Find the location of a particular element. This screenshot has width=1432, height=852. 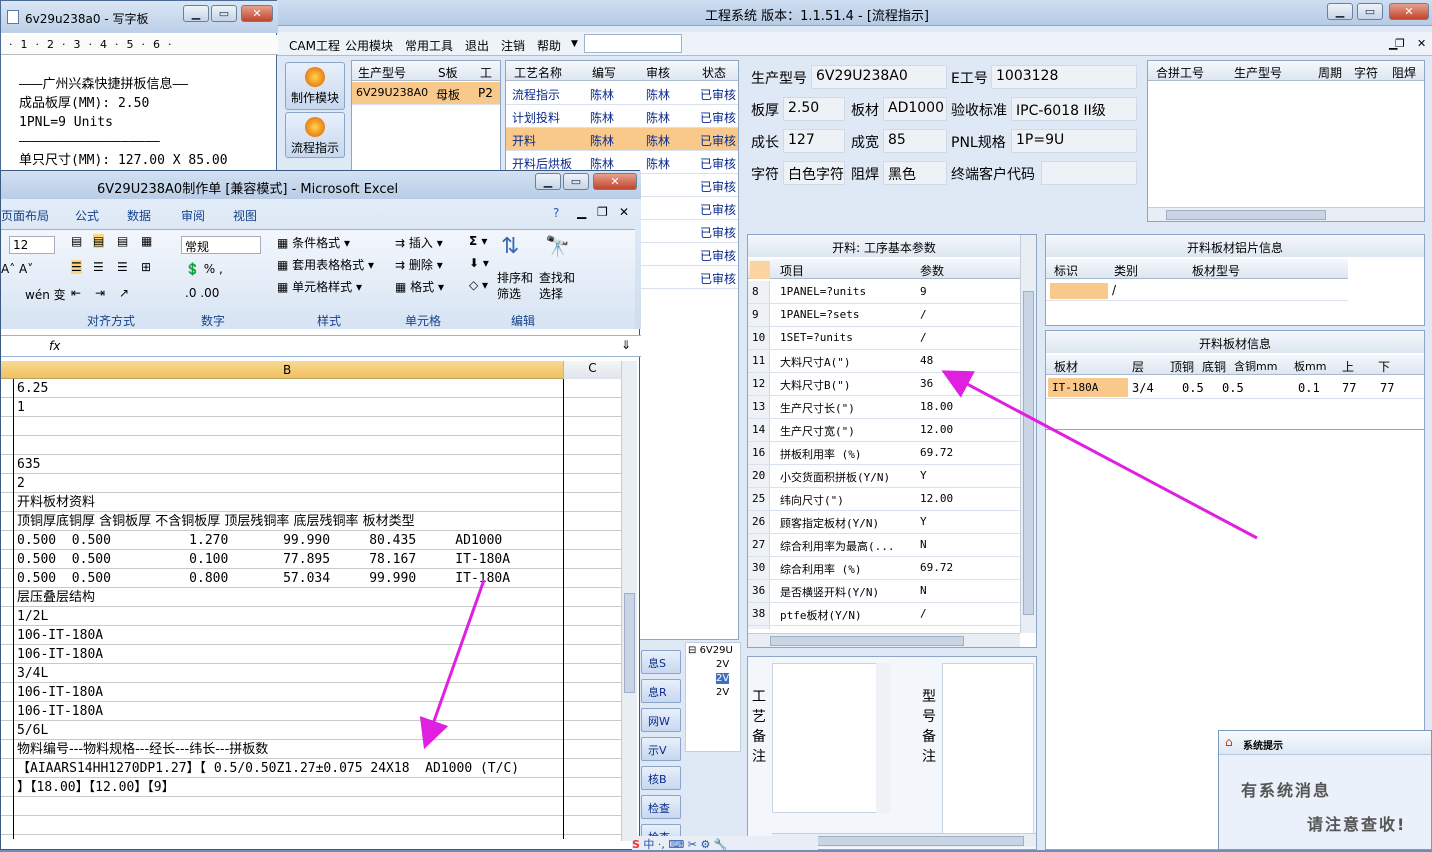

sogou-icon: S is located at coordinates (636, 844).